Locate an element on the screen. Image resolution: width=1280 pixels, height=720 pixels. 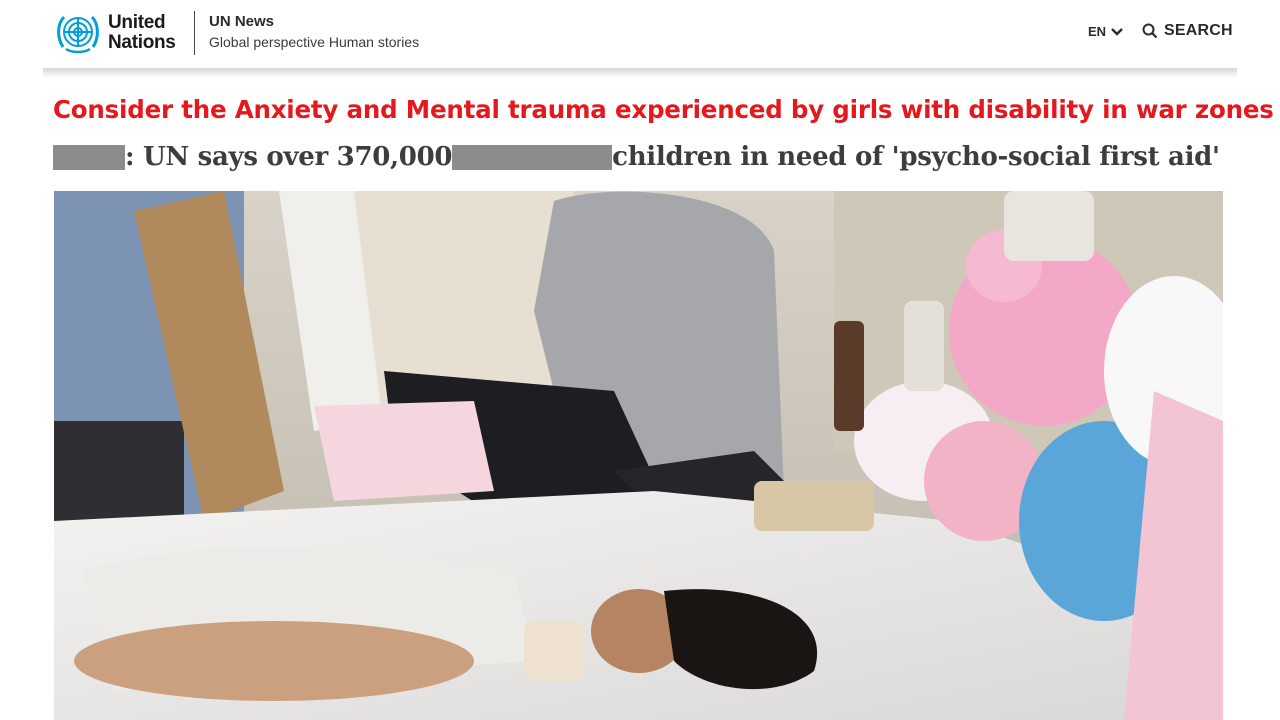
header-divider is located at coordinates (194, 33).